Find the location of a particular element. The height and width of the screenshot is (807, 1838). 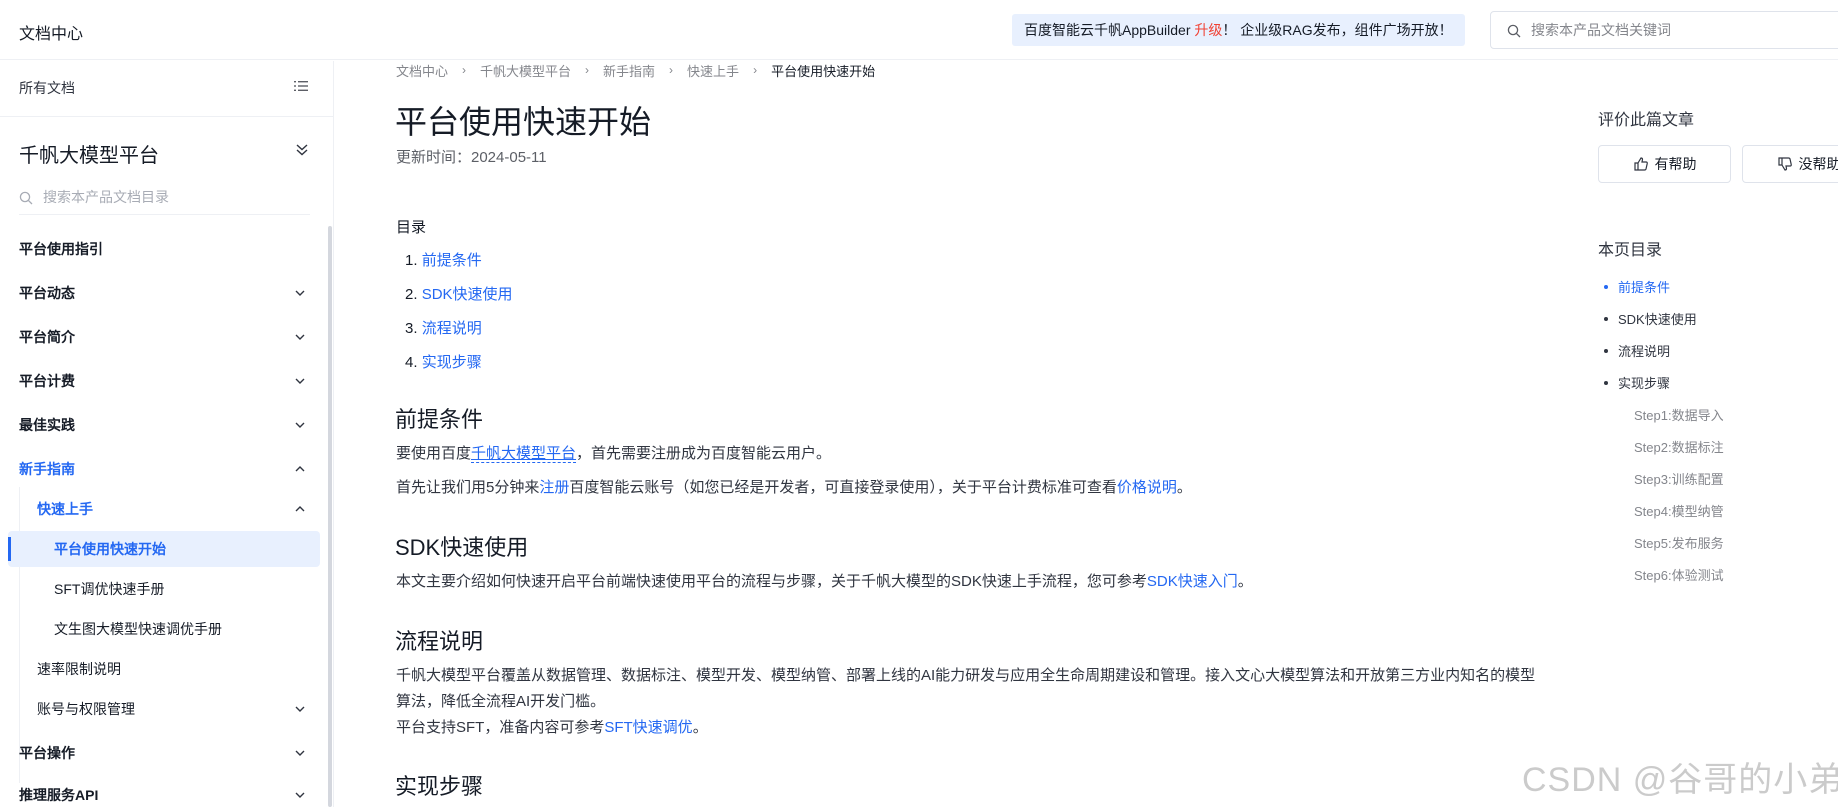

updated-time: 更新时间：2024-05-11 is located at coordinates (471, 157).